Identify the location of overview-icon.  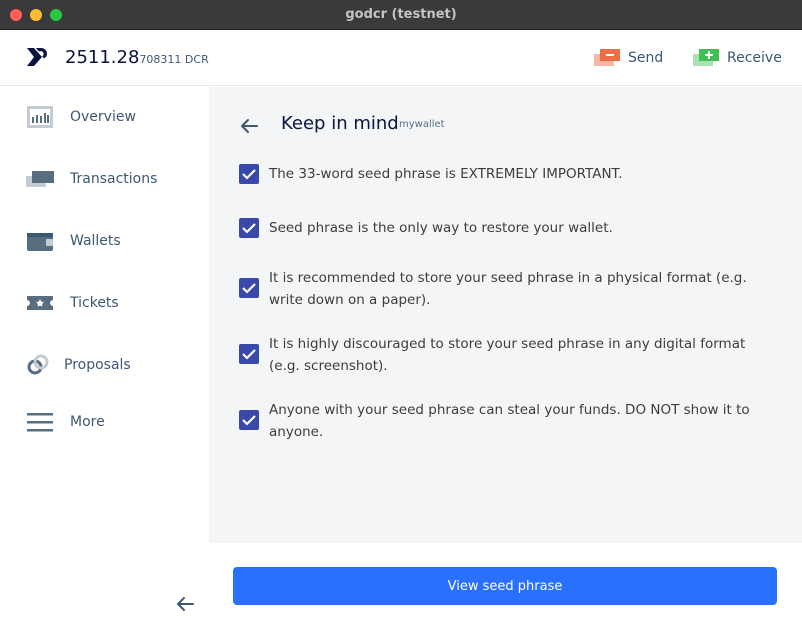
(40, 117).